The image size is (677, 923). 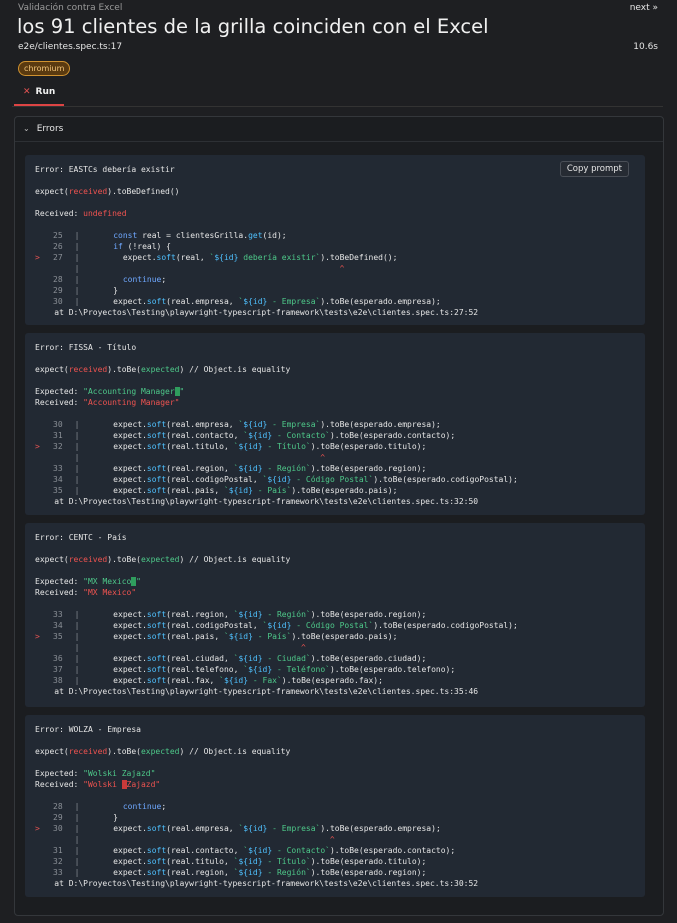 What do you see at coordinates (88, 581) in the screenshot?
I see `expected-value: Expected: "MX Mexico "` at bounding box center [88, 581].